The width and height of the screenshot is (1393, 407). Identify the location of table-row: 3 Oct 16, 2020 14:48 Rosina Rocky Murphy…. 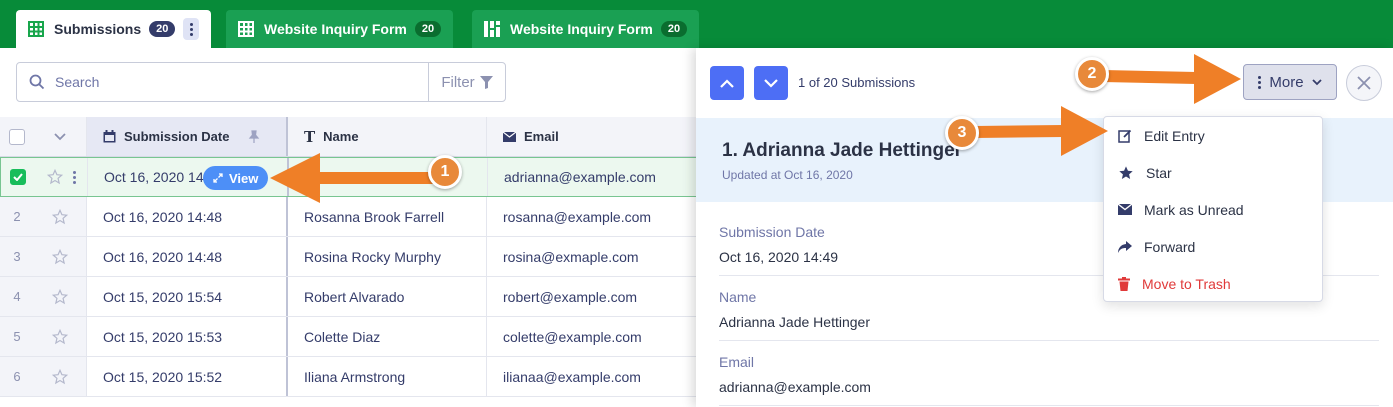
(350, 257).